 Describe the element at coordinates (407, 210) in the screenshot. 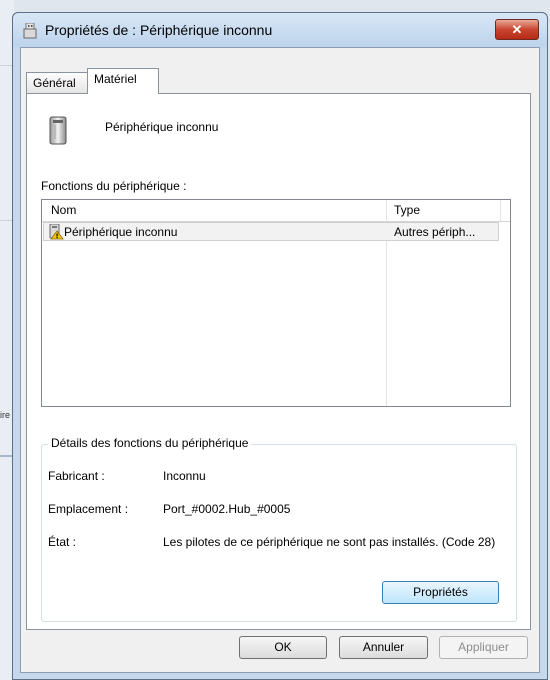

I see `column-header-type: Type` at that location.